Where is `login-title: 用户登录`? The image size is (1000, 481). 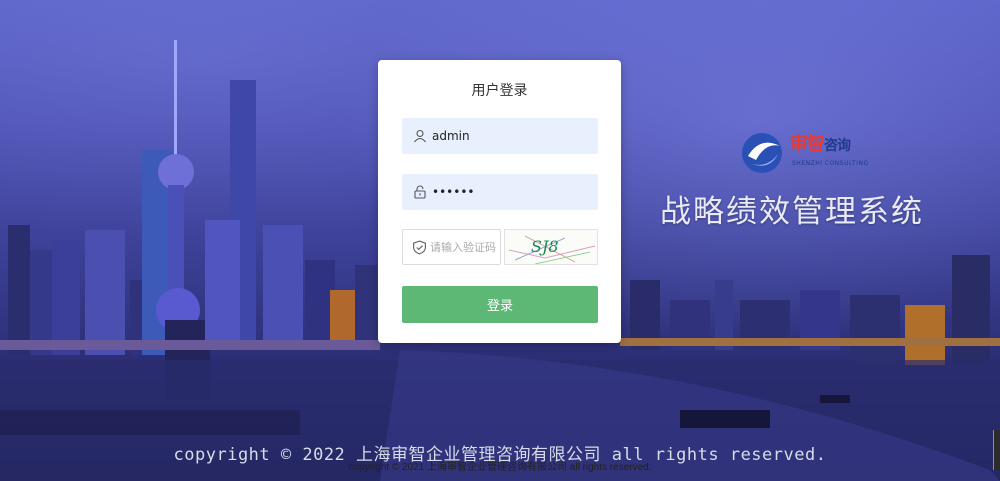
login-title: 用户登录 is located at coordinates (499, 91).